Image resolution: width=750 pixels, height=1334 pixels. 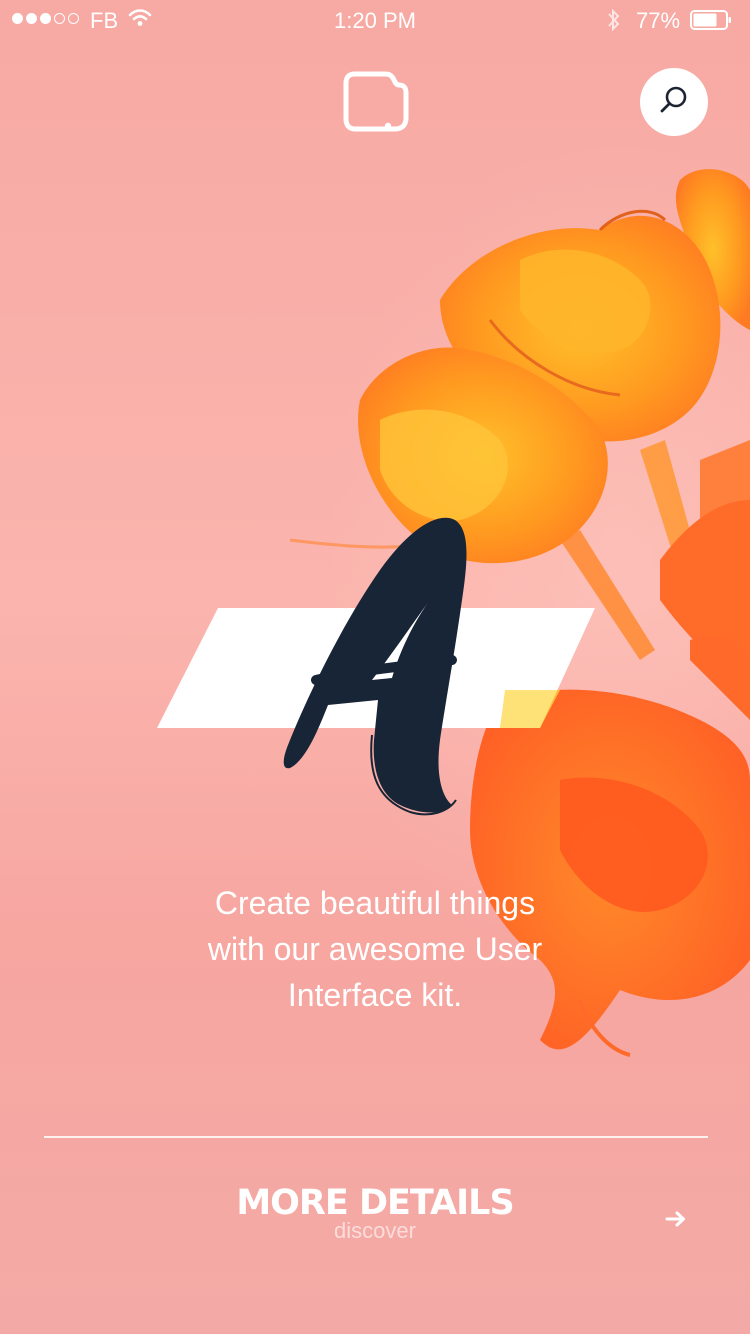 I want to click on tagline-line: Create beautiful things, so click(x=375, y=903).